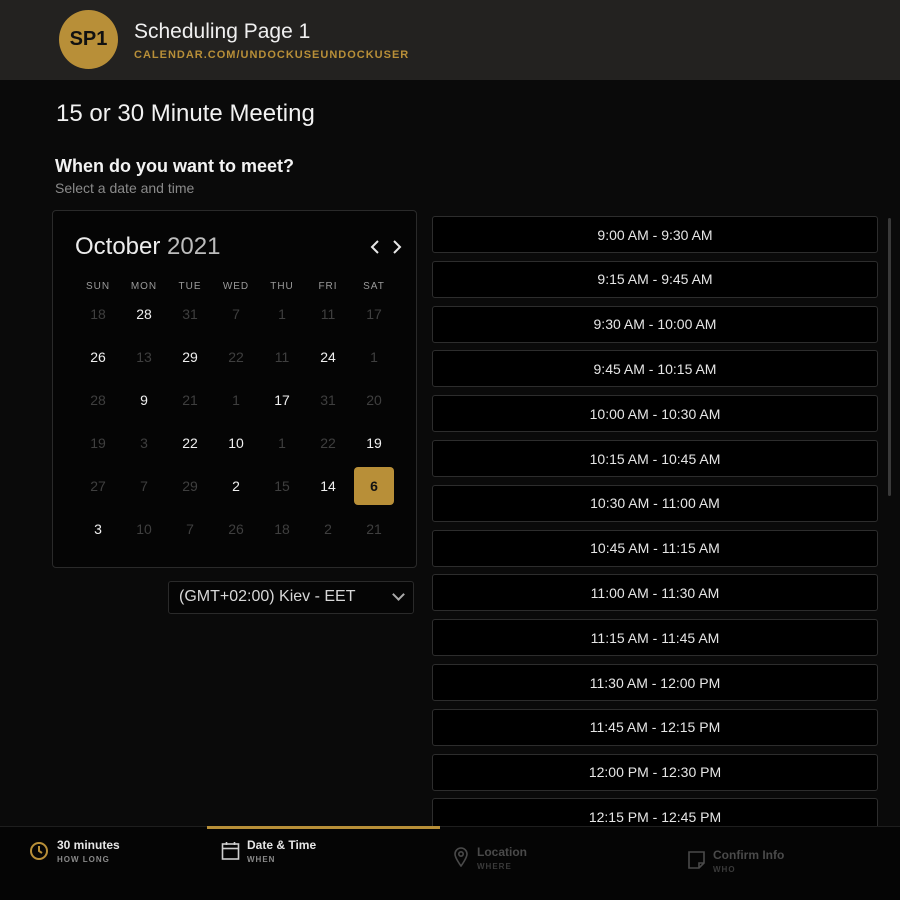  What do you see at coordinates (261, 859) in the screenshot?
I see `step-sublabel: WHEN` at bounding box center [261, 859].